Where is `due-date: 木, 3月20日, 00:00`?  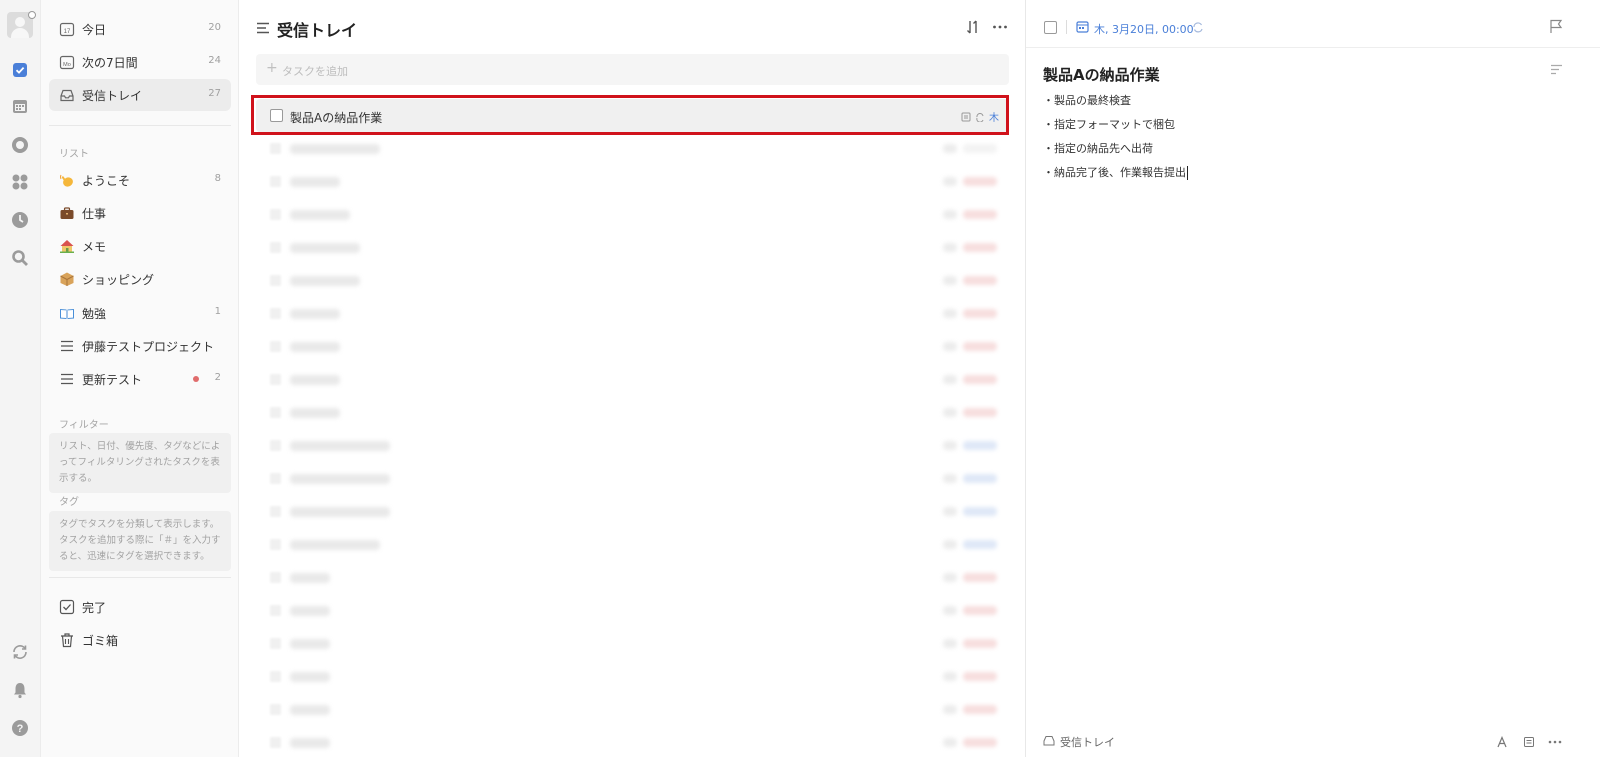
due-date: 木, 3月20日, 00:00 is located at coordinates (1144, 29).